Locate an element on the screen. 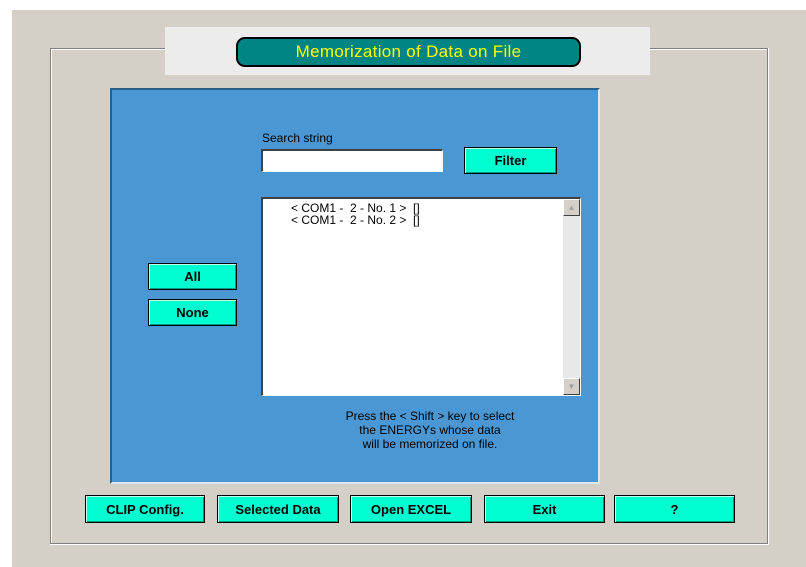 This screenshot has height=567, width=806. frame-left-highlight is located at coordinates (51, 296).